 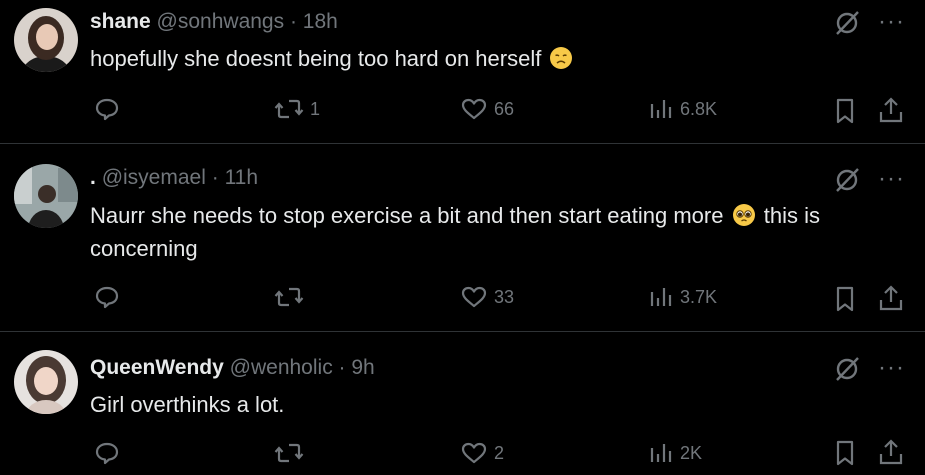 What do you see at coordinates (504, 108) in the screenshot?
I see `like-count: 66` at bounding box center [504, 108].